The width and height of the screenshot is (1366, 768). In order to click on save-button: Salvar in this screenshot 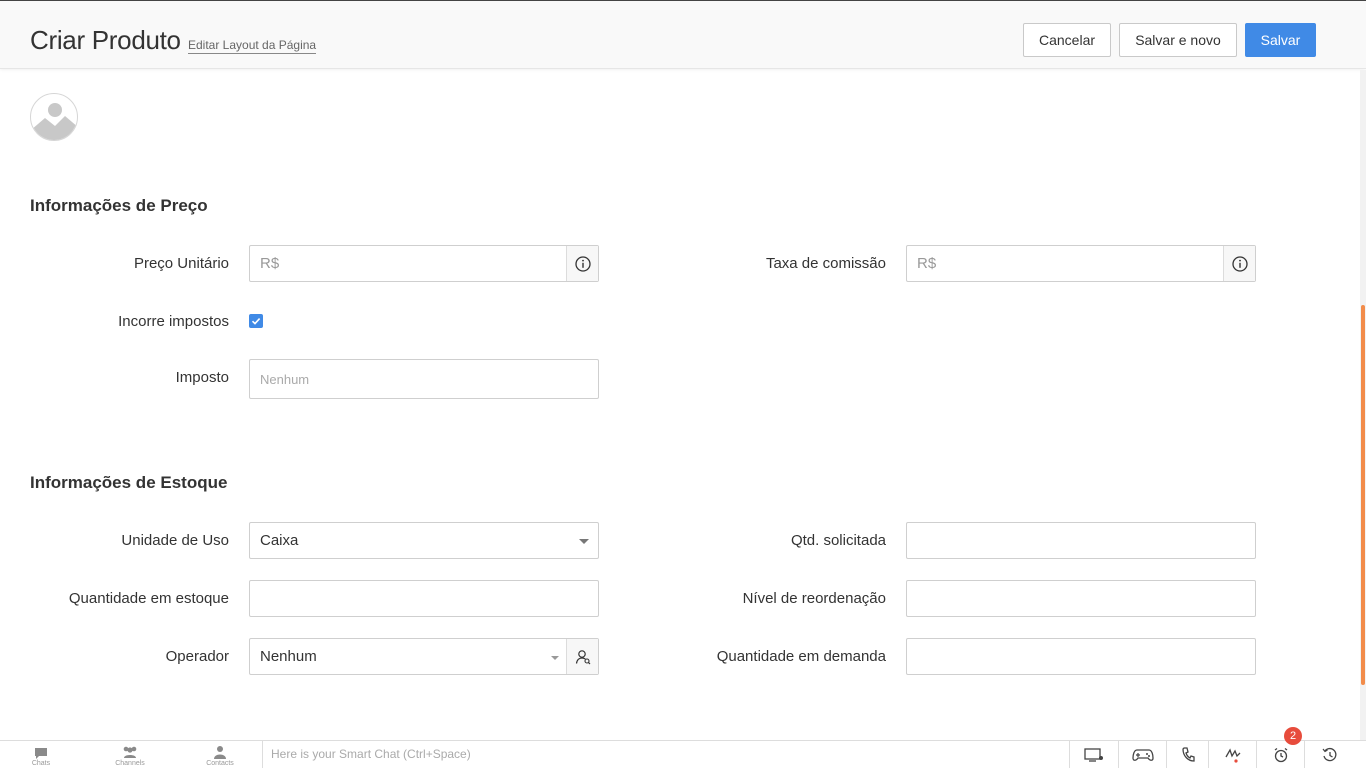, I will do `click(1280, 40)`.